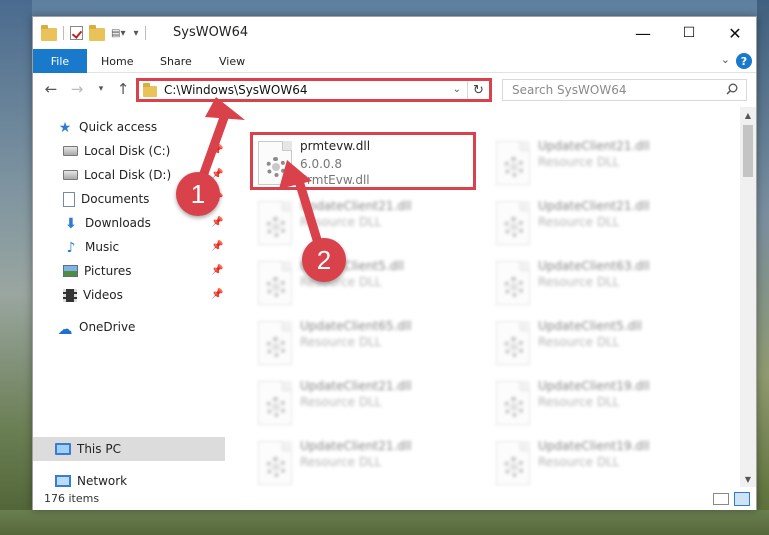  I want to click on folder-icon, so click(49, 33).